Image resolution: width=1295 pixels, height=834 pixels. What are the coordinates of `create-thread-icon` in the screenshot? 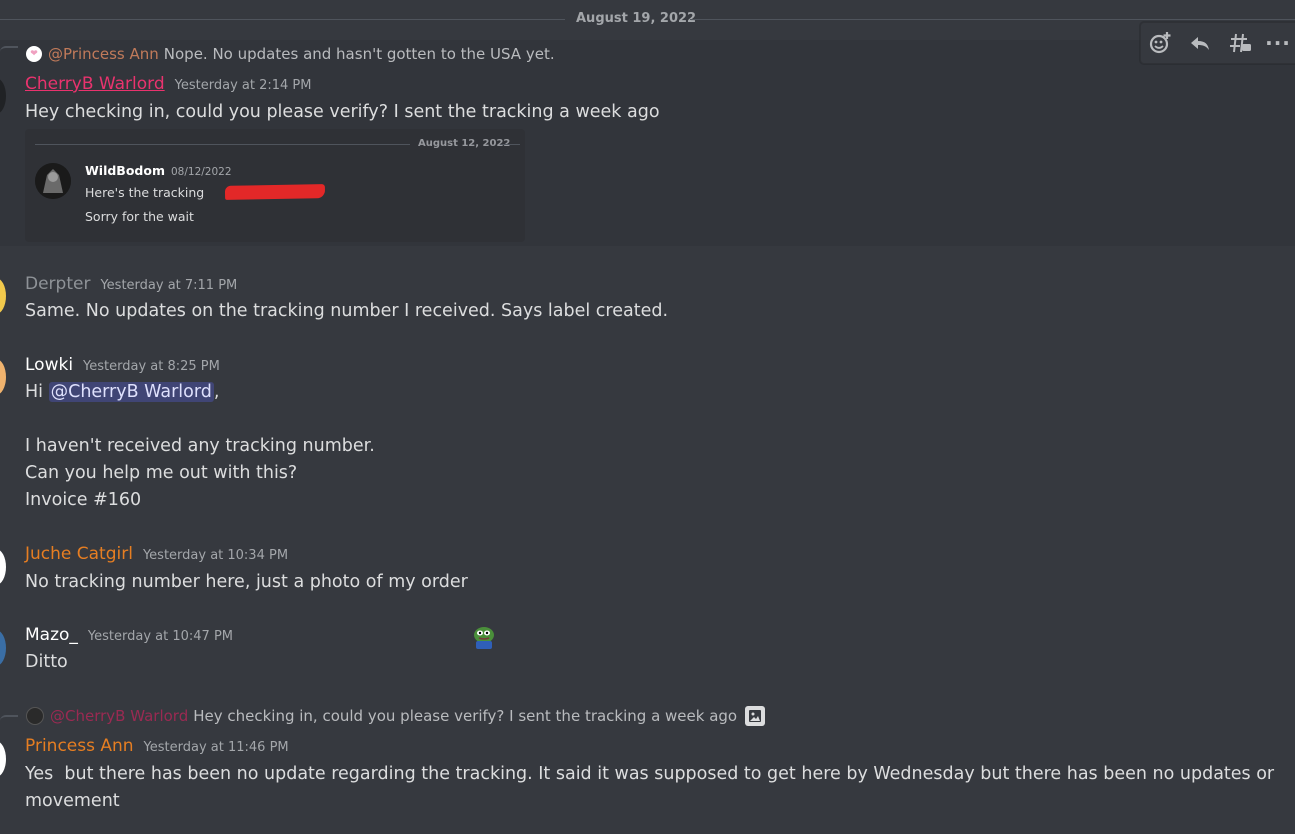 It's located at (1240, 43).